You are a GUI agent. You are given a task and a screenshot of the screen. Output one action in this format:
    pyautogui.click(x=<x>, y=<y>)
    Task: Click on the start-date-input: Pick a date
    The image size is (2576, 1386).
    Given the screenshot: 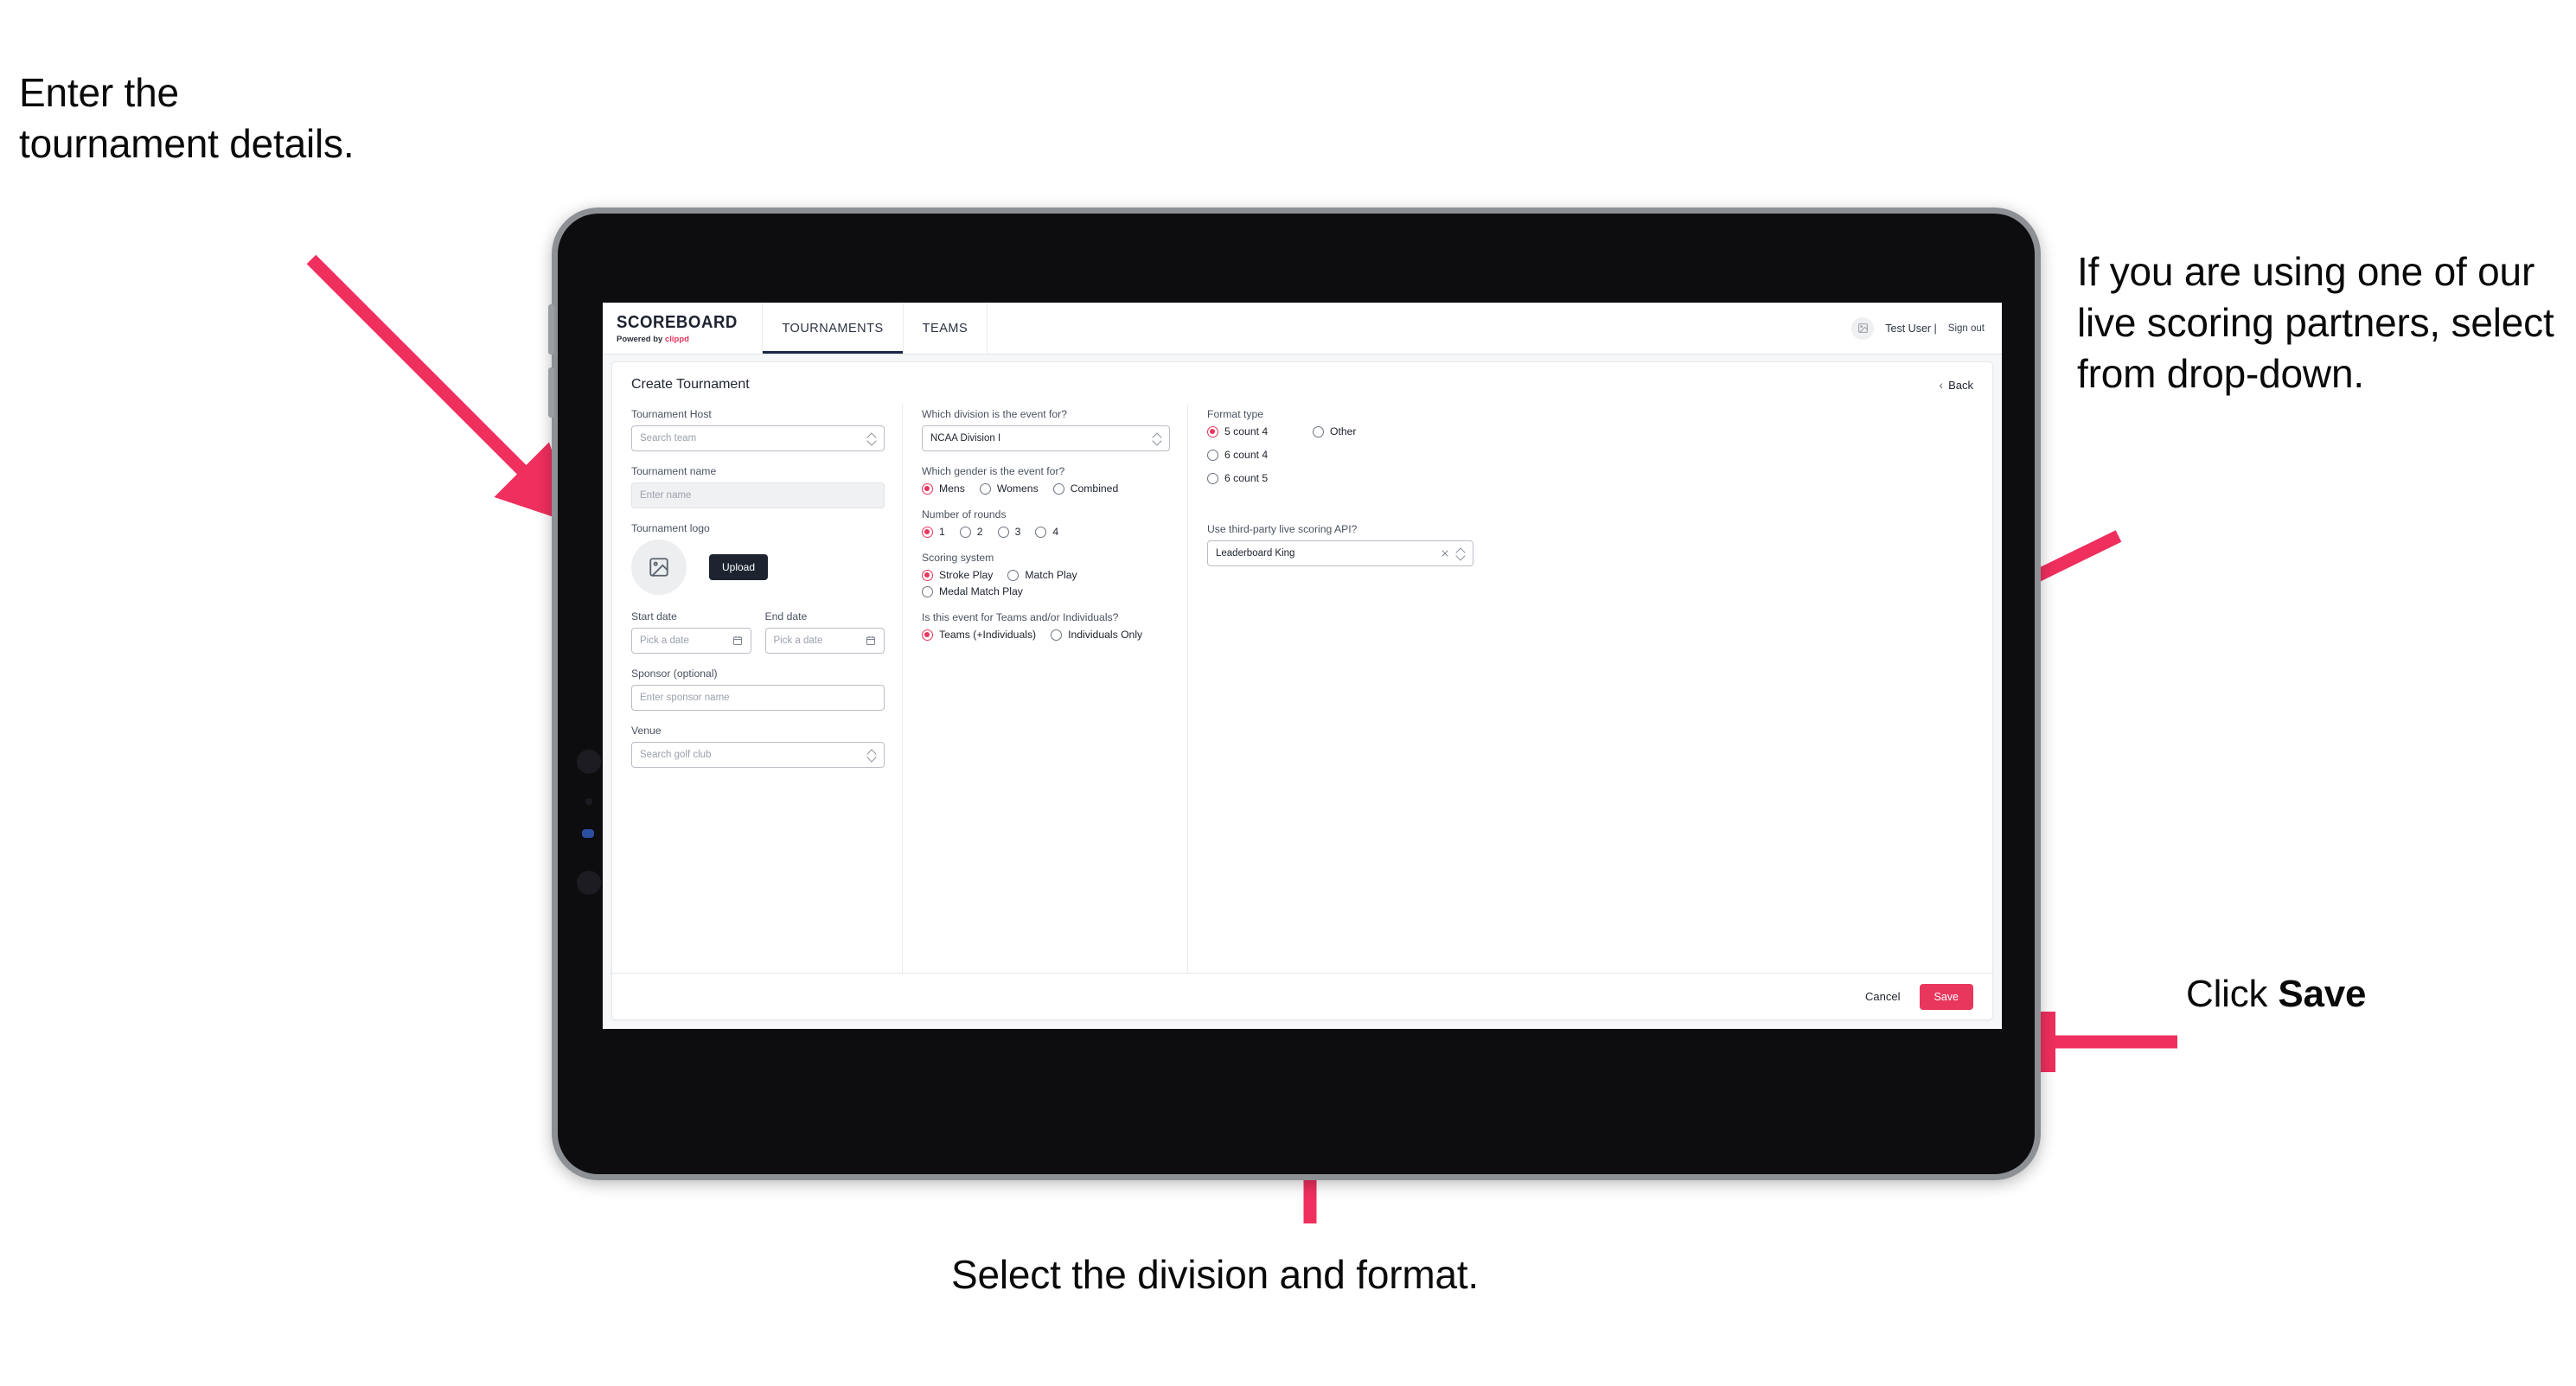 What is the action you would take?
    pyautogui.click(x=691, y=641)
    